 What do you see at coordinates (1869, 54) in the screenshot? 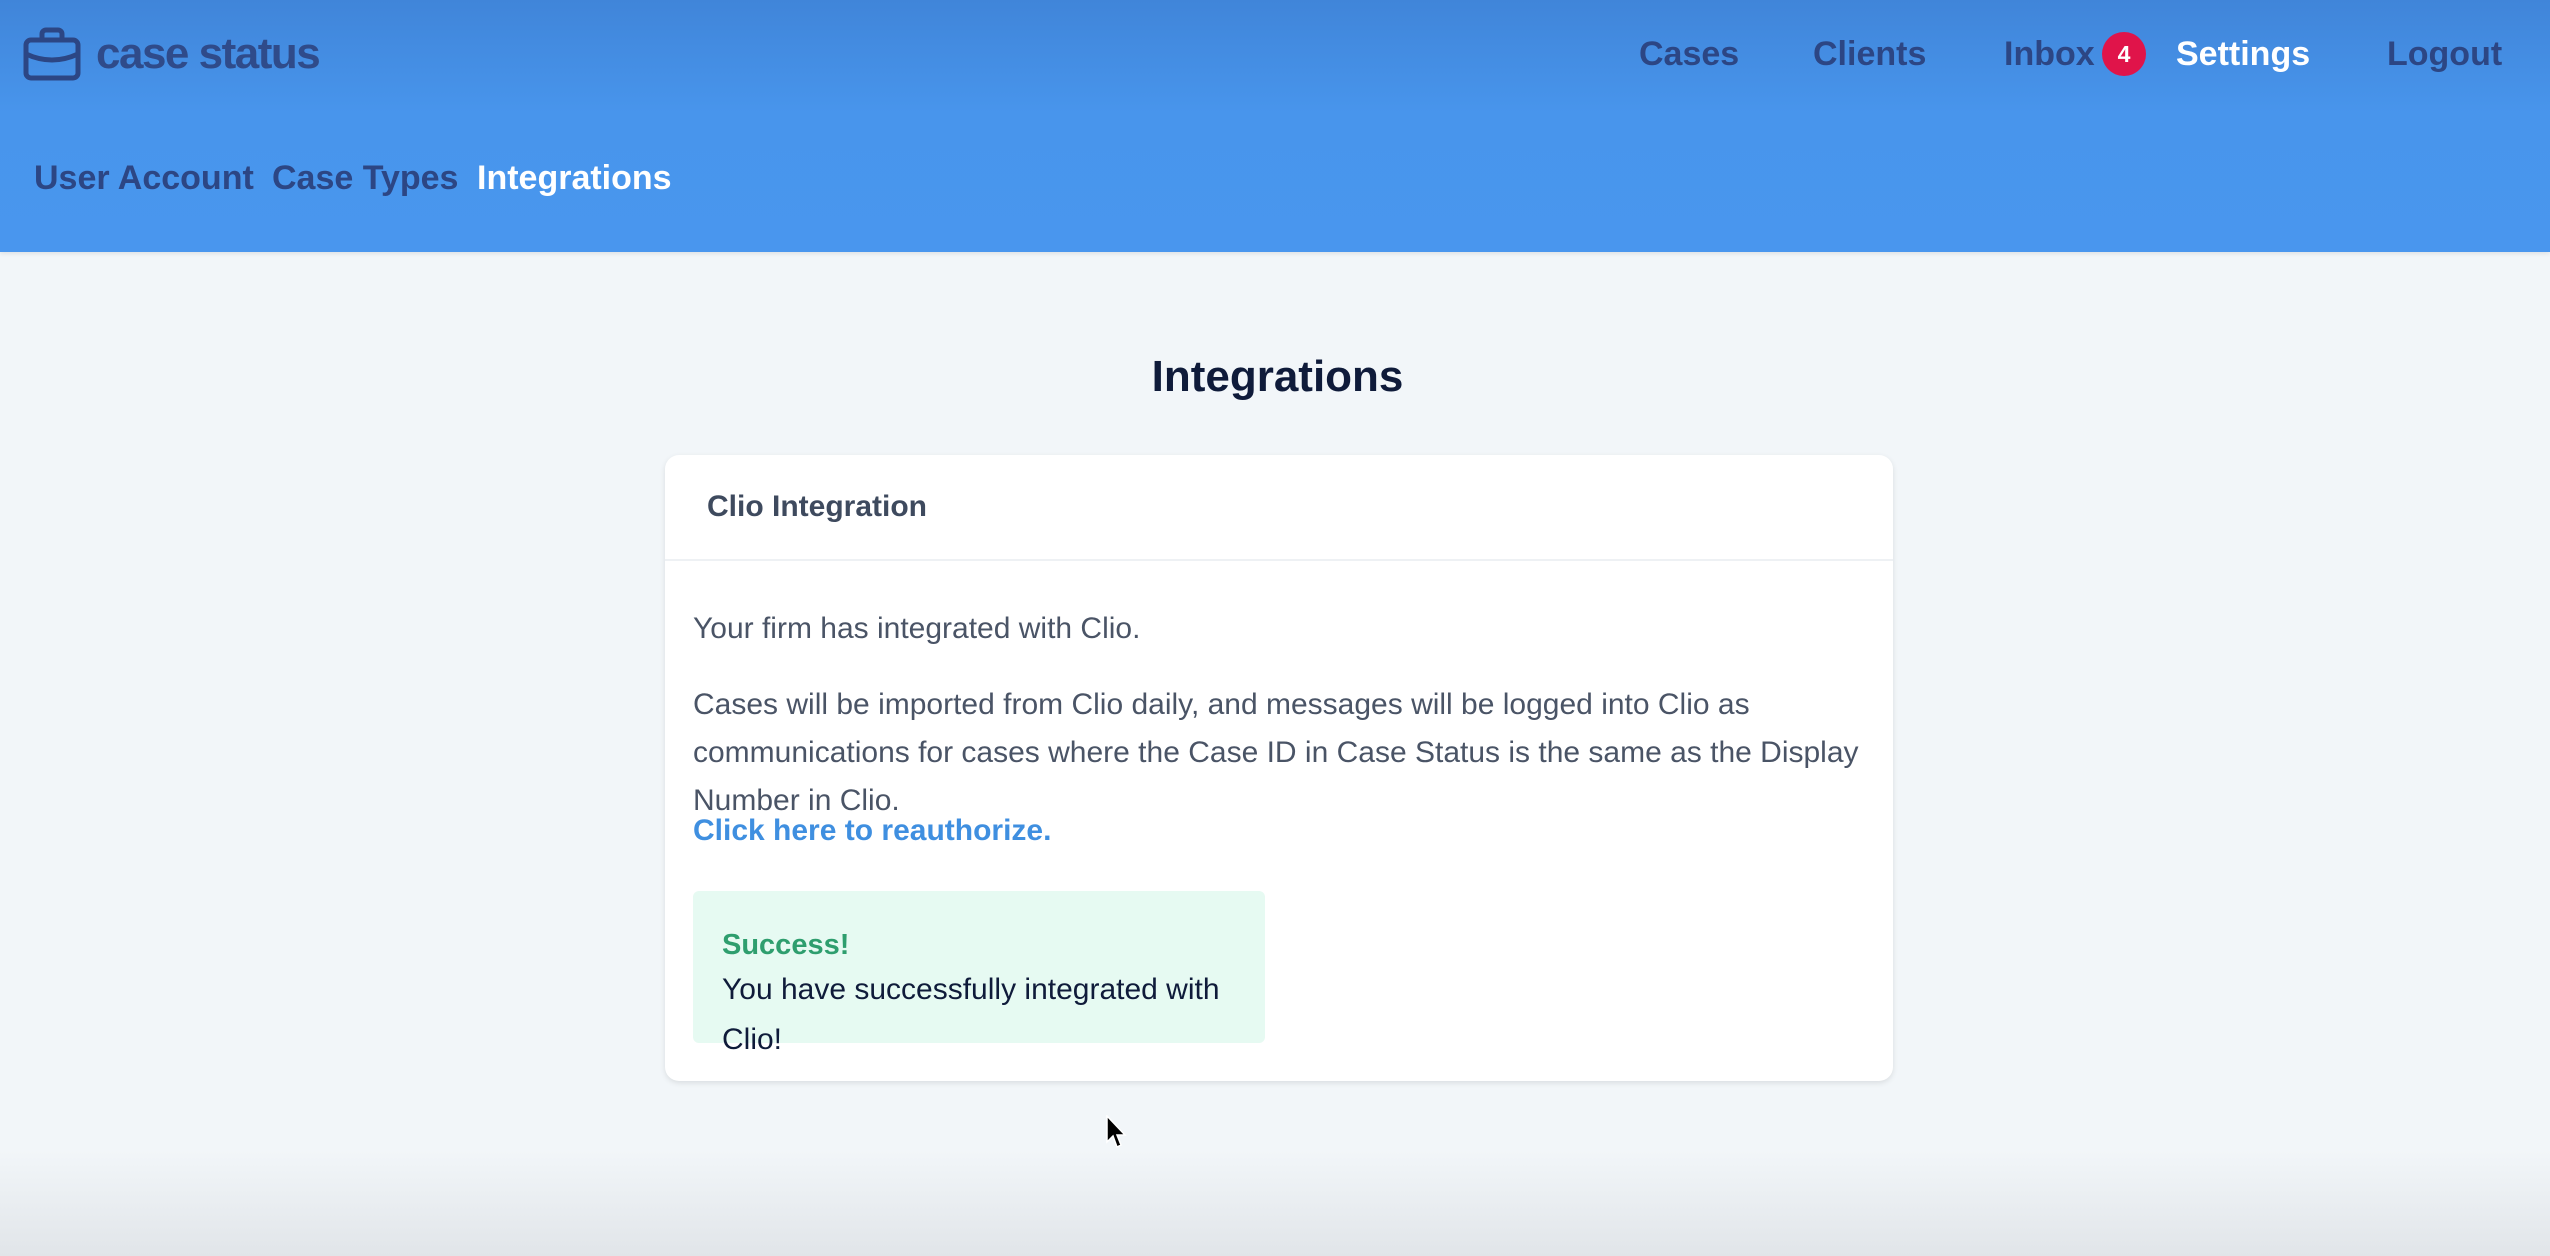
I see `nav-clients: Clients` at bounding box center [1869, 54].